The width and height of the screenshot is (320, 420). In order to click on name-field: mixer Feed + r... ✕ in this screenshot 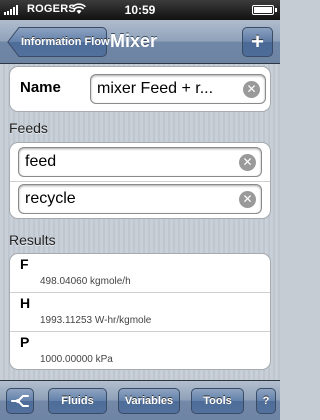, I will do `click(178, 89)`.